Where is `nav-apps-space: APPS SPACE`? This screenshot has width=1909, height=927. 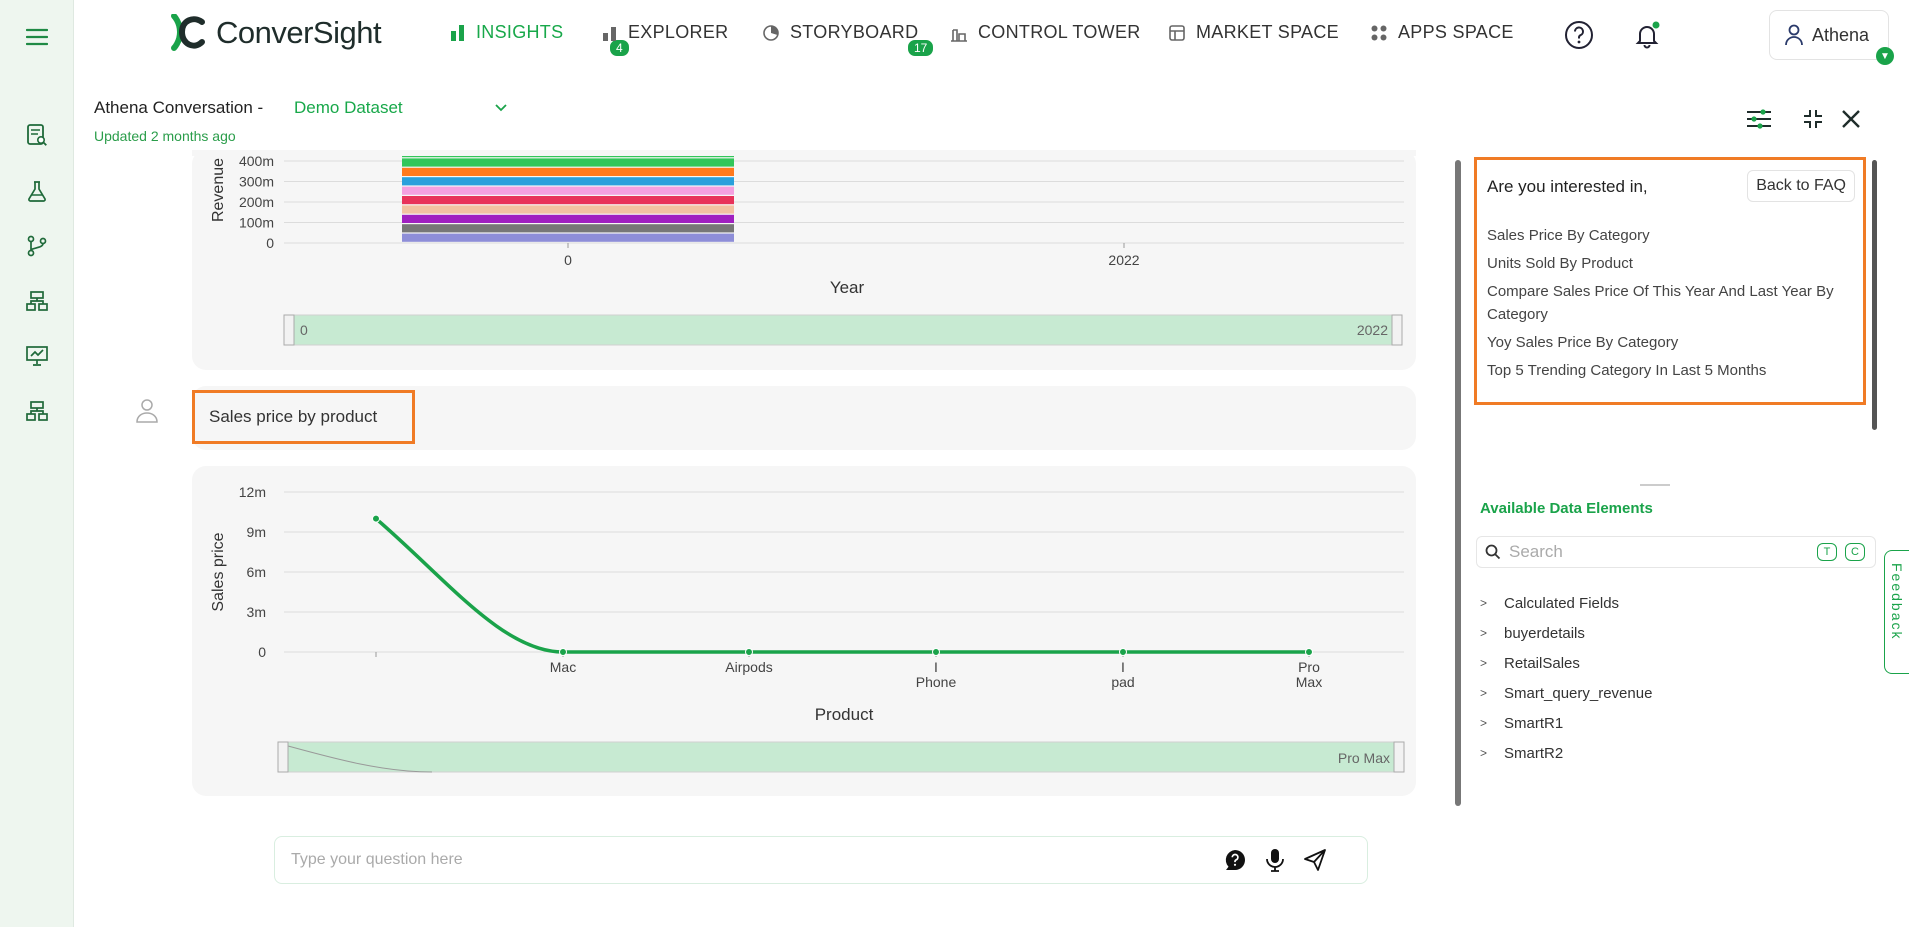 nav-apps-space: APPS SPACE is located at coordinates (1442, 32).